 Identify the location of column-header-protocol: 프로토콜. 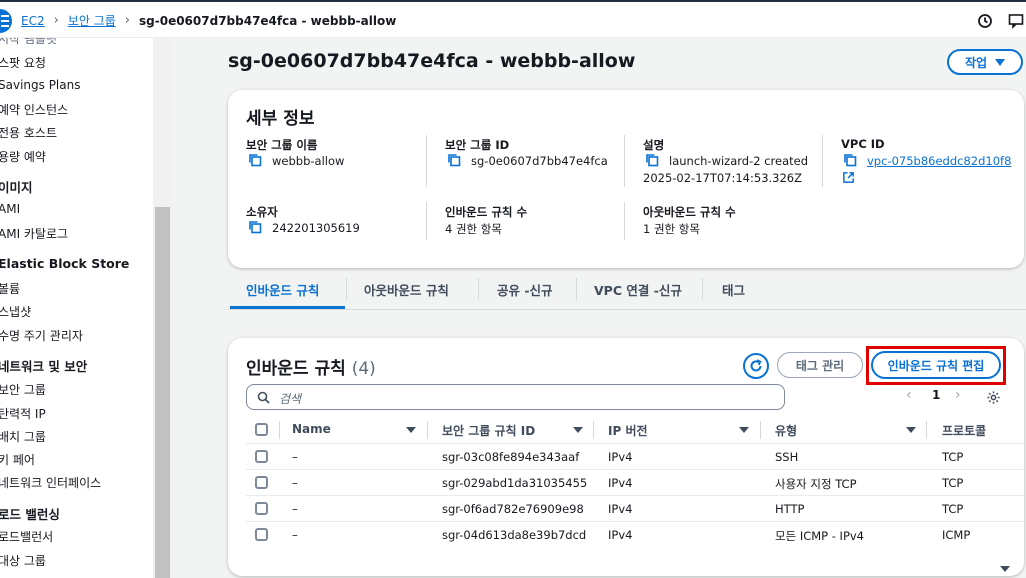
(964, 430).